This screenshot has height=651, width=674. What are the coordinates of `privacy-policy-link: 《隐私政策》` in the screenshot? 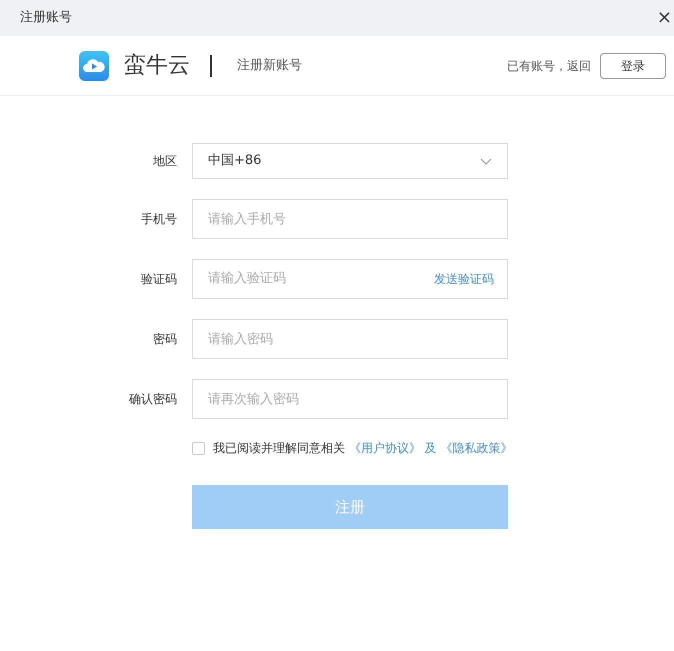 It's located at (476, 448).